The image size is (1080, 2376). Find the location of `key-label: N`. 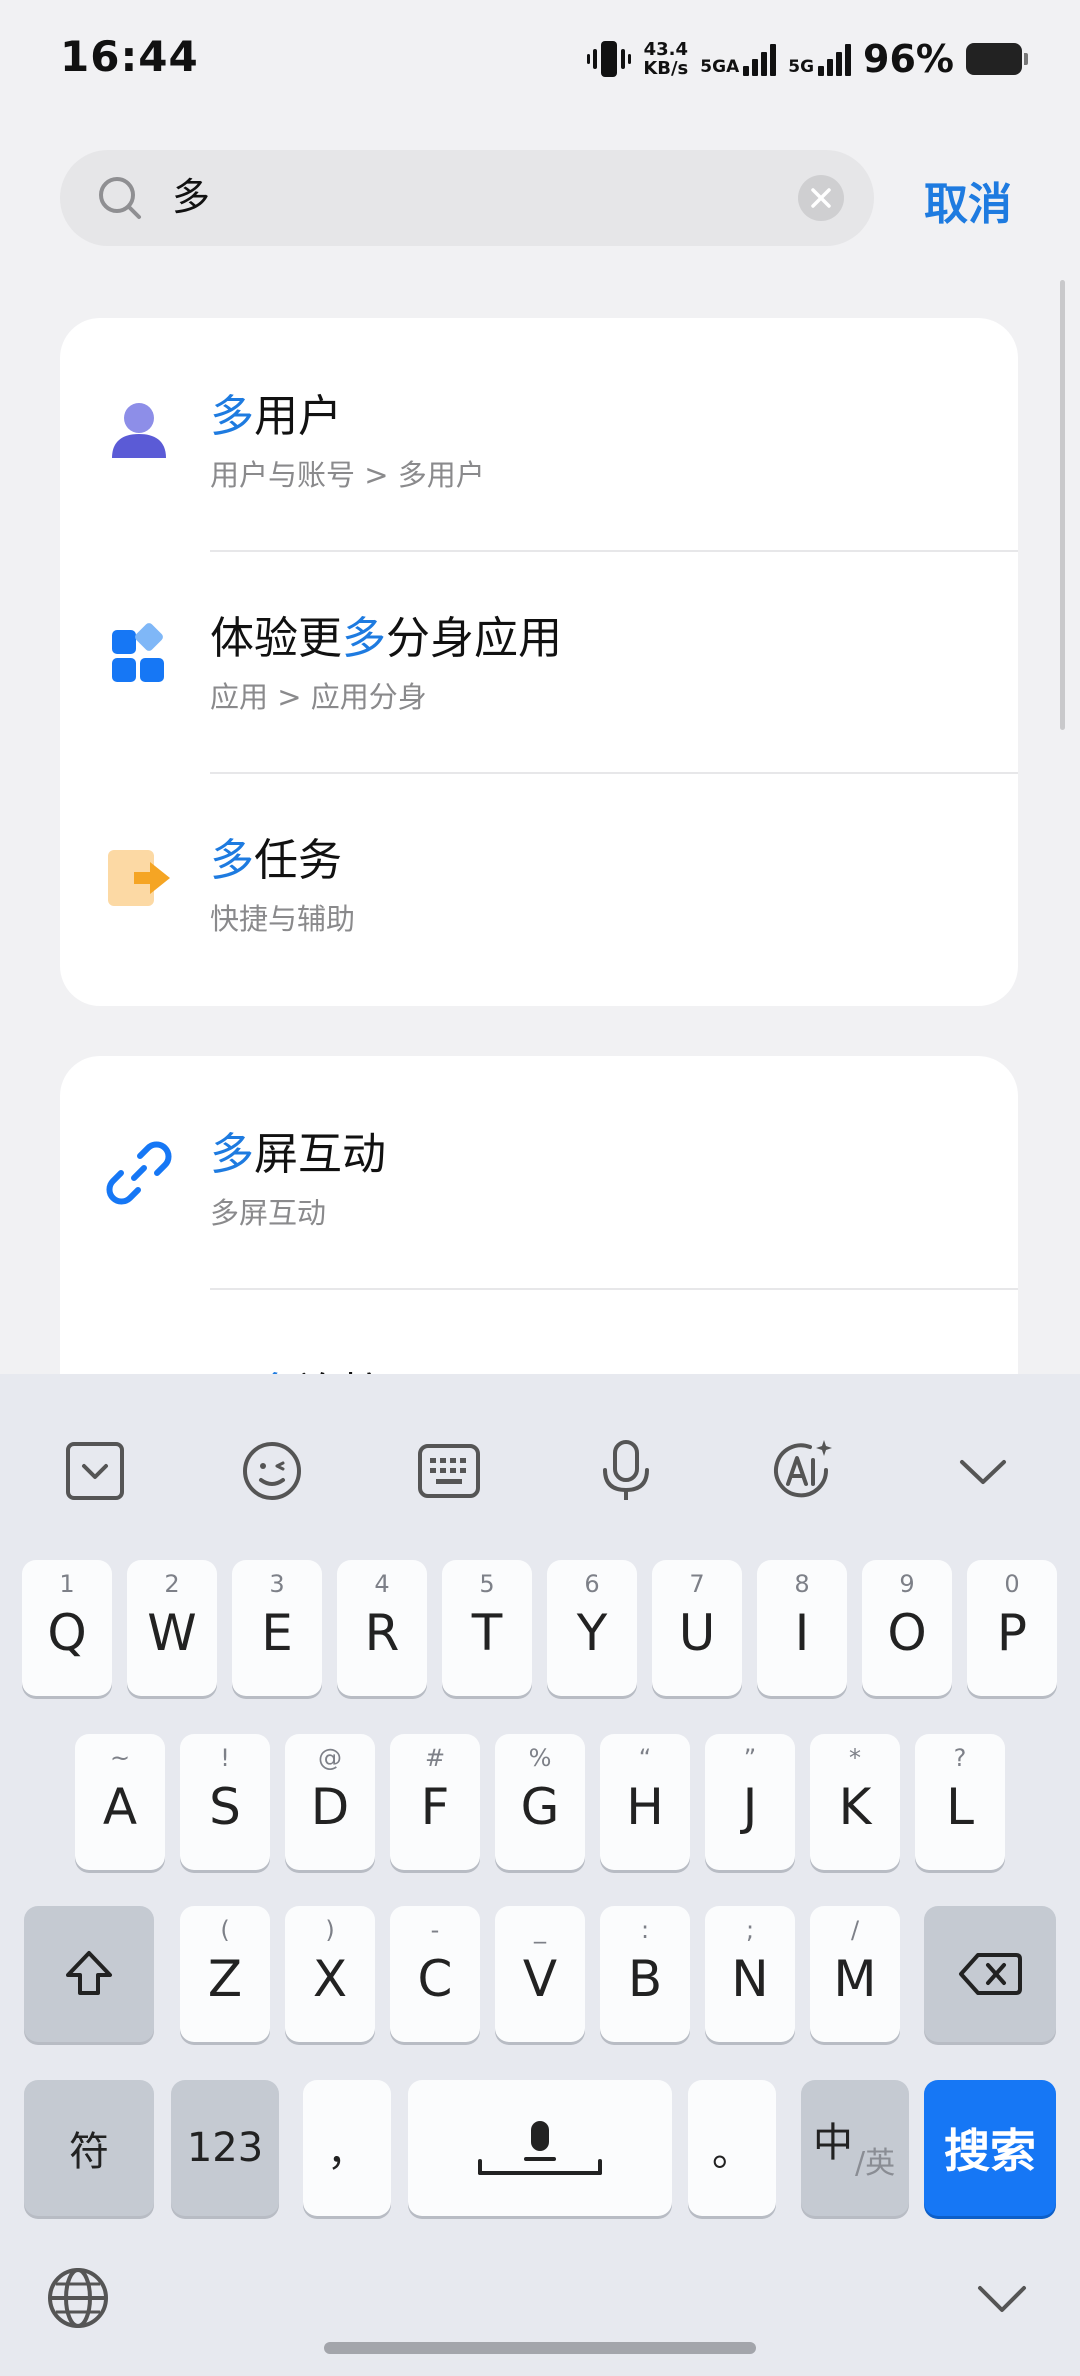

key-label: N is located at coordinates (750, 1979).